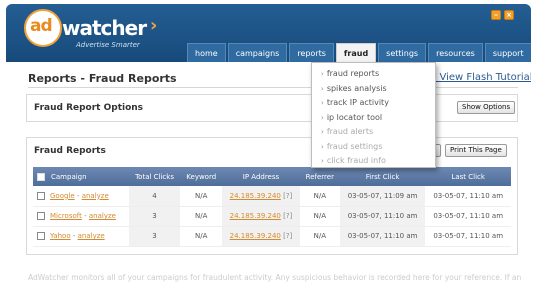  What do you see at coordinates (356, 52) in the screenshot?
I see `nav-fraud: fraud` at bounding box center [356, 52].